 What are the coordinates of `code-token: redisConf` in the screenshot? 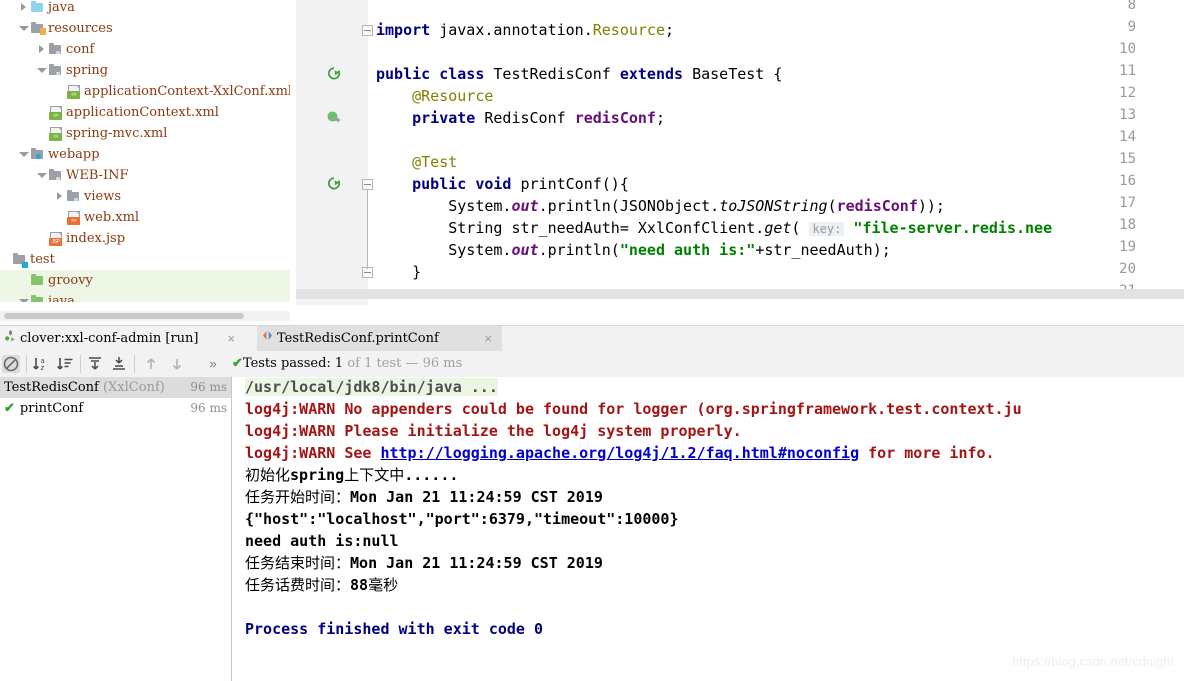 It's located at (615, 118).